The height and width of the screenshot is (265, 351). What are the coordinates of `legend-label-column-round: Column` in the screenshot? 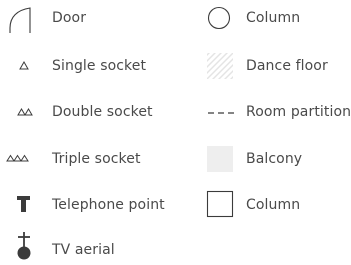 It's located at (273, 18).